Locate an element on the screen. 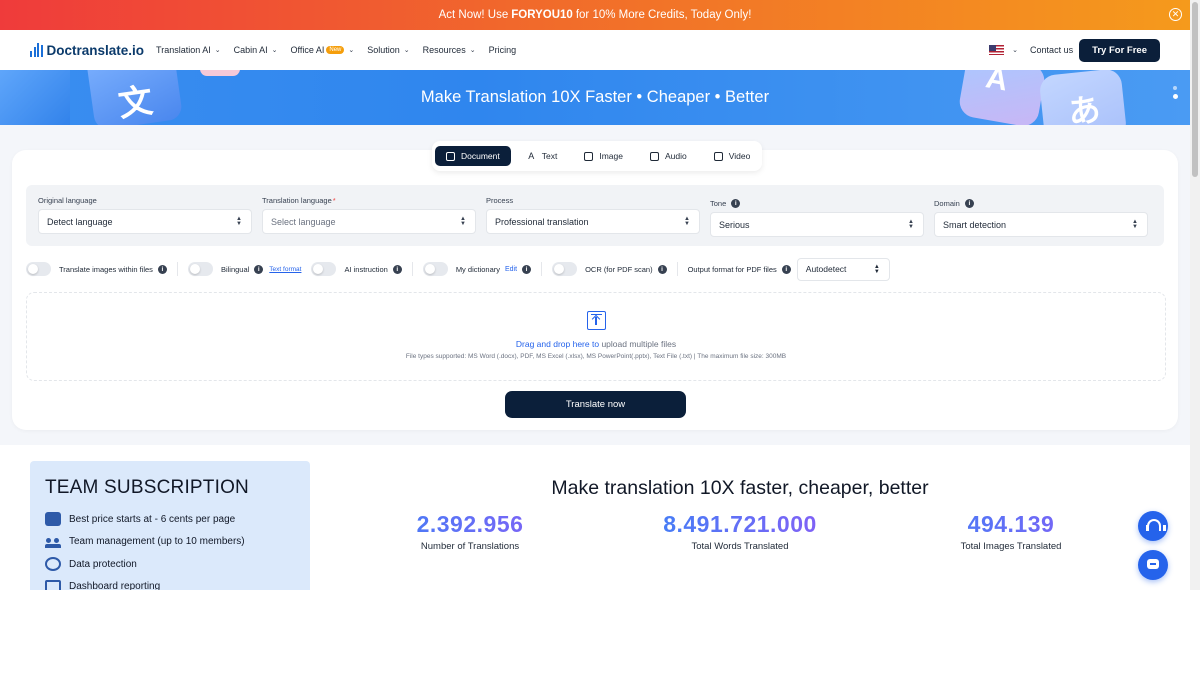  output-format-select: Autodetect ▲ ▼ is located at coordinates (843, 269).